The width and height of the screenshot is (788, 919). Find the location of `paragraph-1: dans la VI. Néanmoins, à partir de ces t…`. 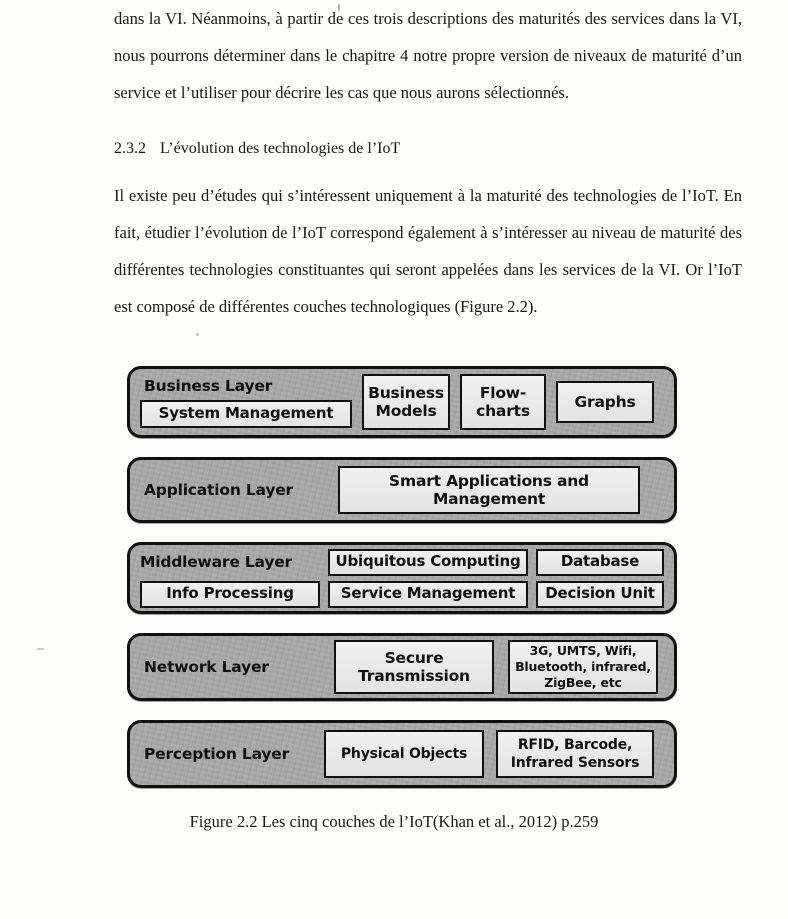

paragraph-1: dans la VI. Néanmoins, à partir de ces t… is located at coordinates (428, 55).